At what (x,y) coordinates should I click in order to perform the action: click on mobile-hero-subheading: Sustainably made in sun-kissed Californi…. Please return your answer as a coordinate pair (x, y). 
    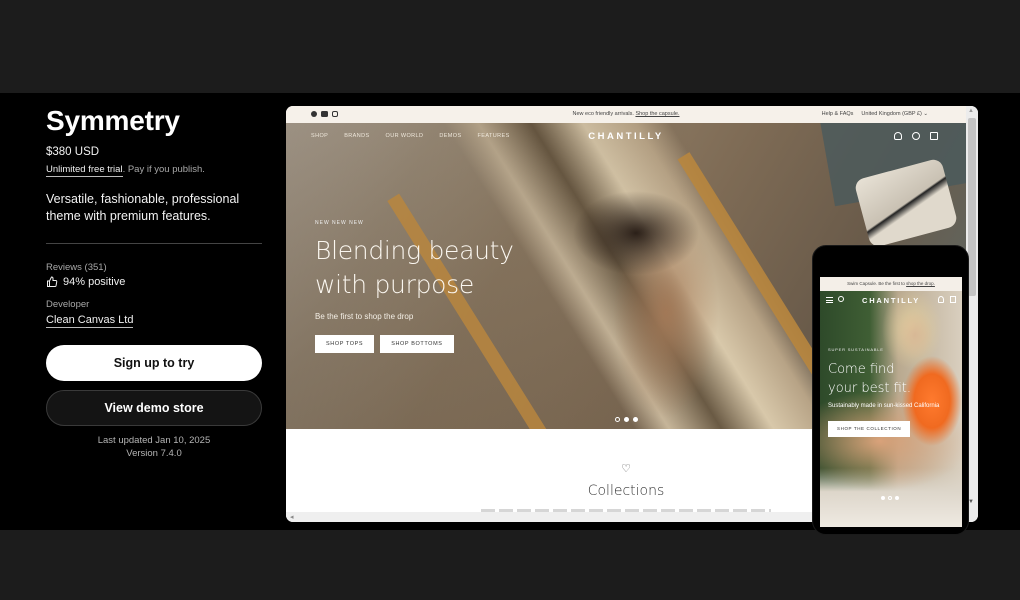
    Looking at the image, I should click on (884, 406).